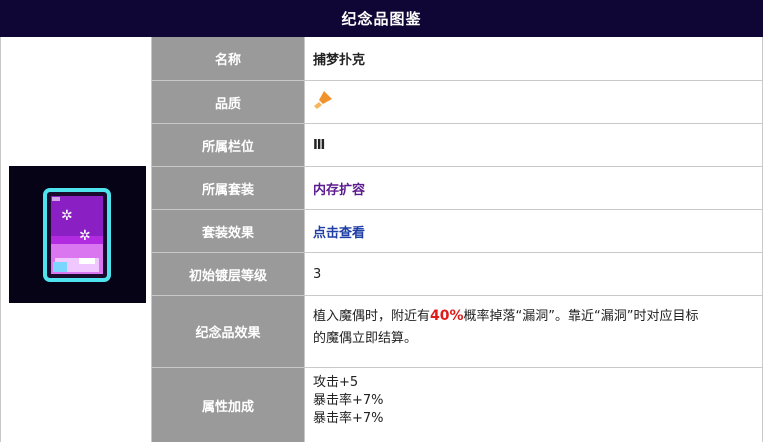  I want to click on effect-line-1: 植入魔偶时，附近有40%概率掉落“漏洞”。靠近“漏洞”时对应目标, so click(537, 316).